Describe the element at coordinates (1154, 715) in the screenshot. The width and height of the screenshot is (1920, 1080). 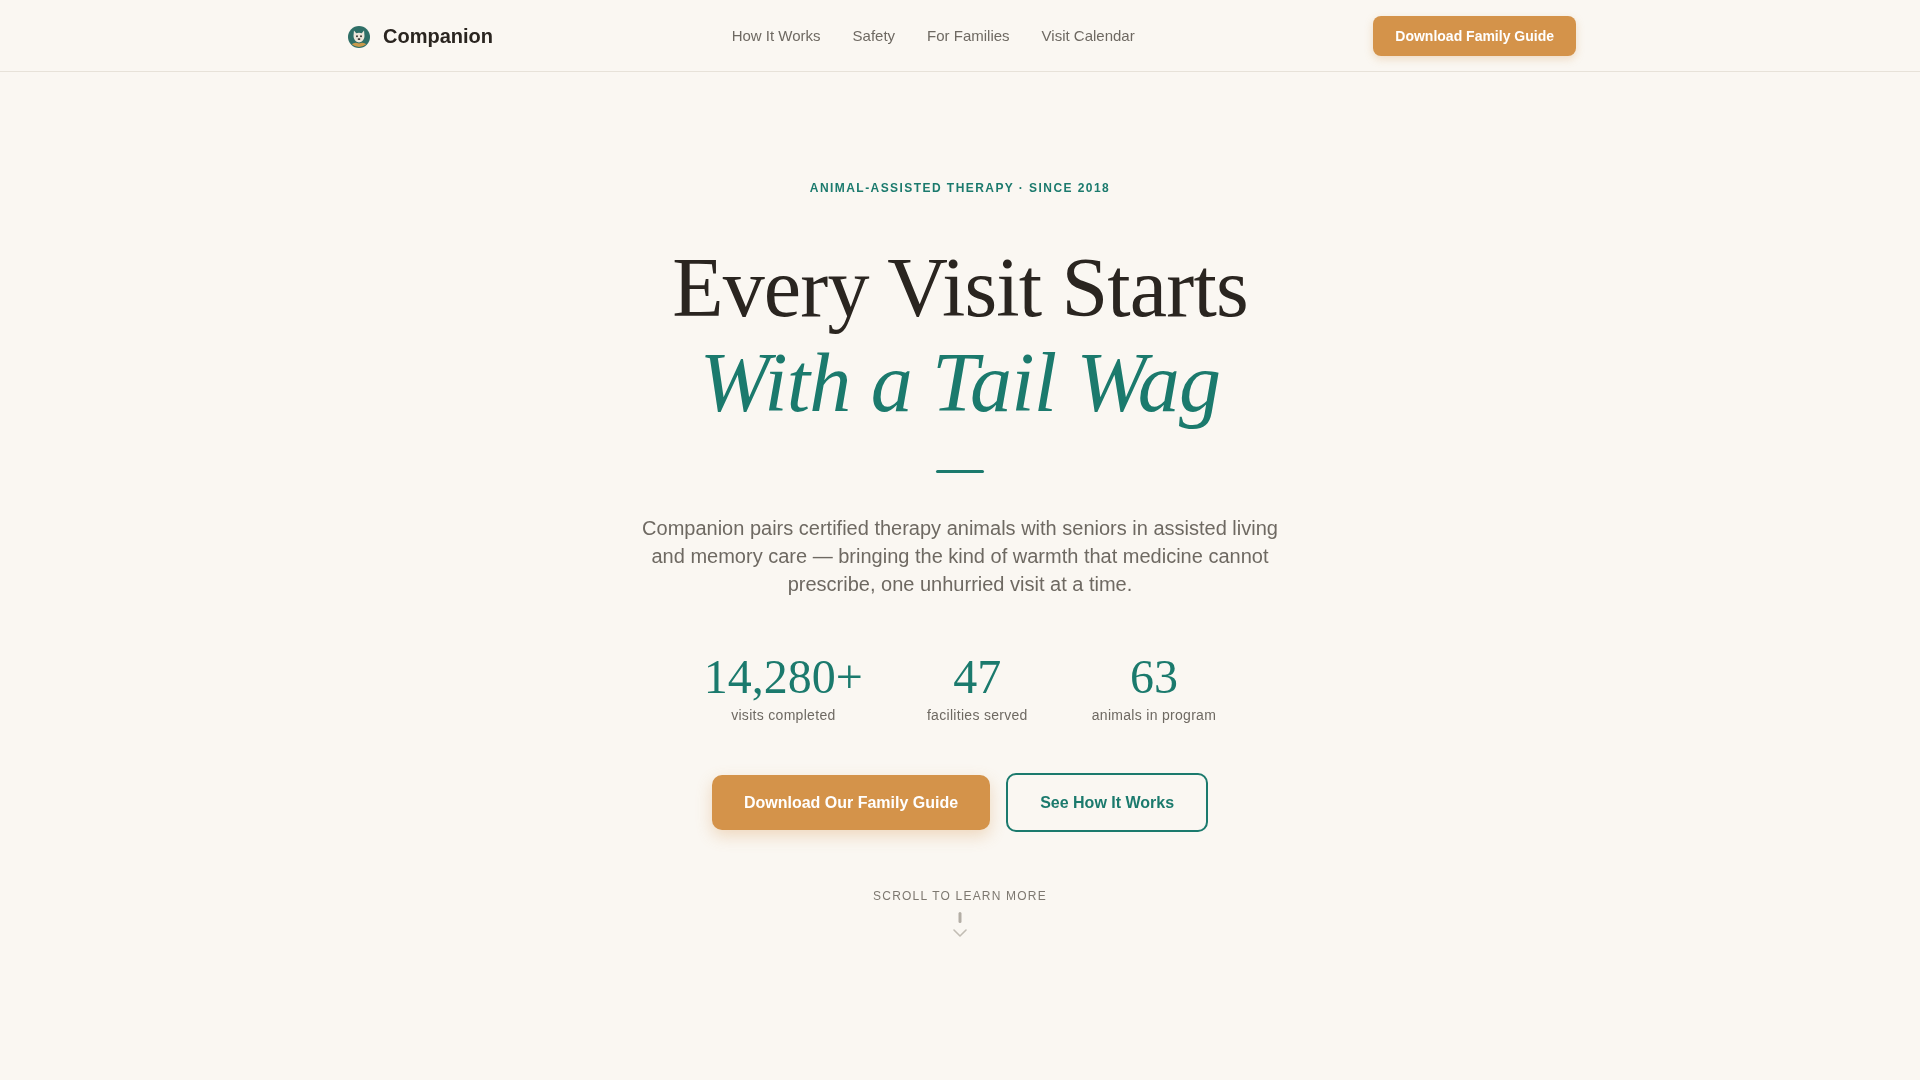
I see `stat-label: animals in program` at that location.